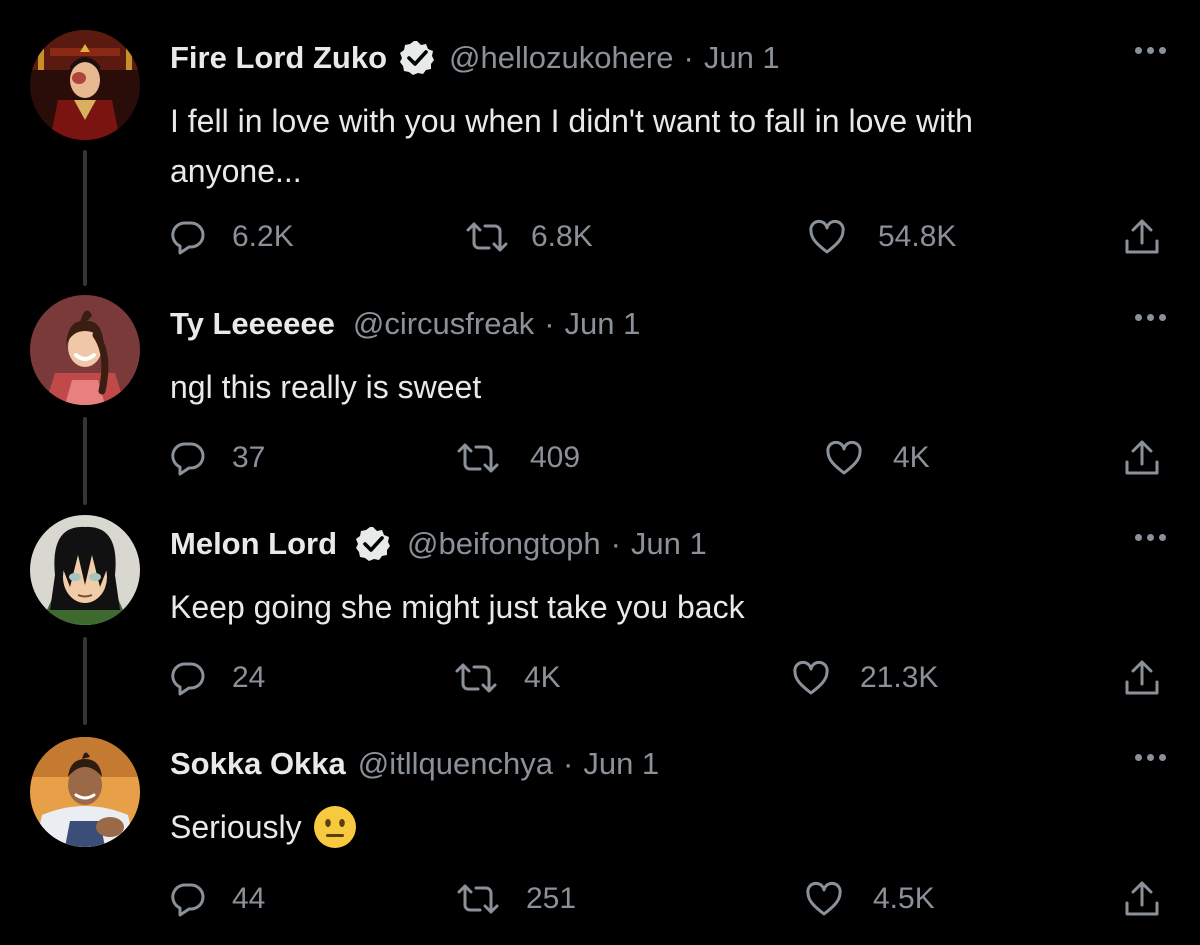 The image size is (1200, 945). Describe the element at coordinates (555, 457) in the screenshot. I see `retweet-count: 409` at that location.